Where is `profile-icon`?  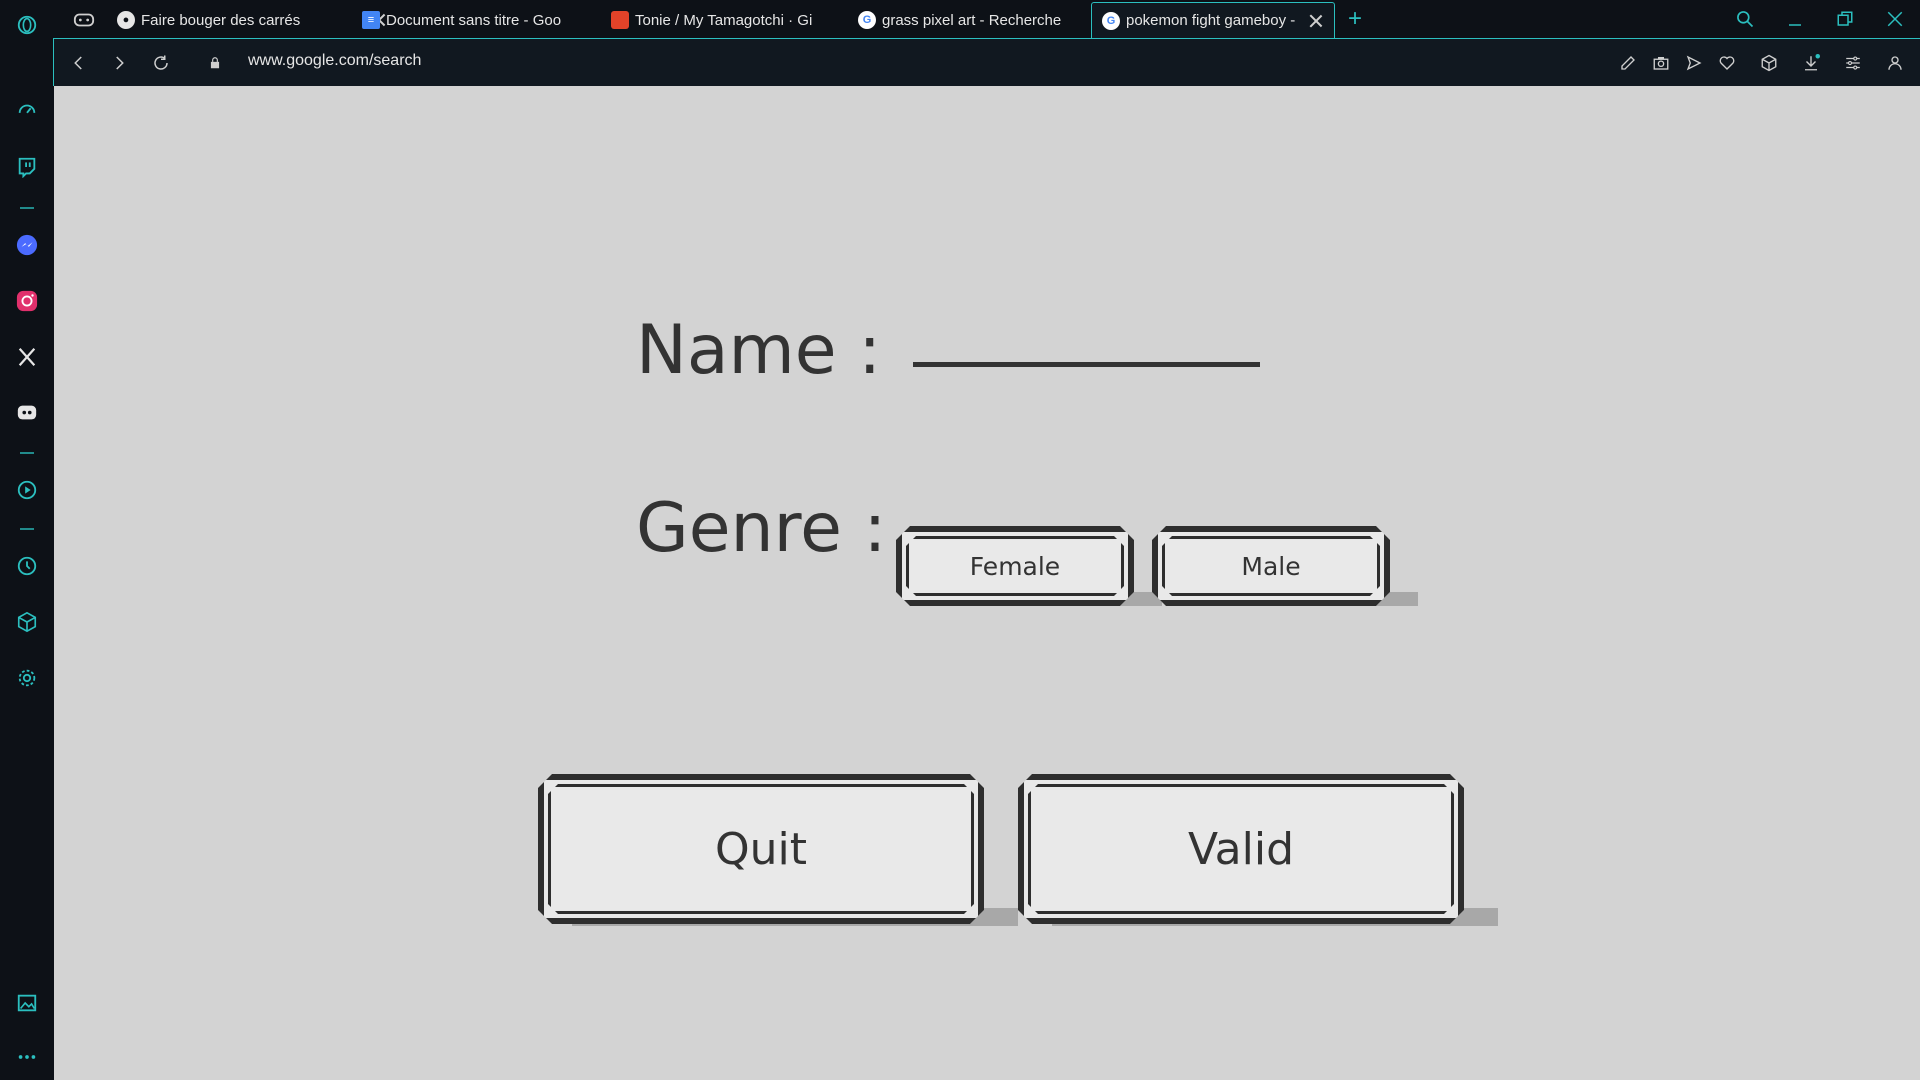 profile-icon is located at coordinates (1895, 63).